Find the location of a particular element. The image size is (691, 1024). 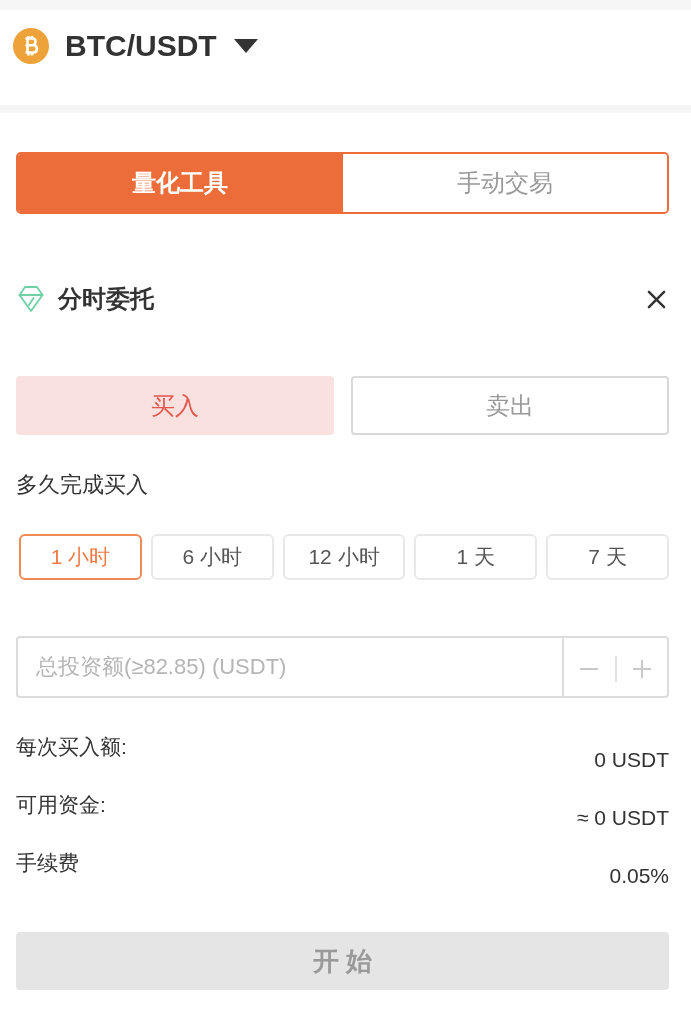

mode-tab: 量化工具 is located at coordinates (180, 183).